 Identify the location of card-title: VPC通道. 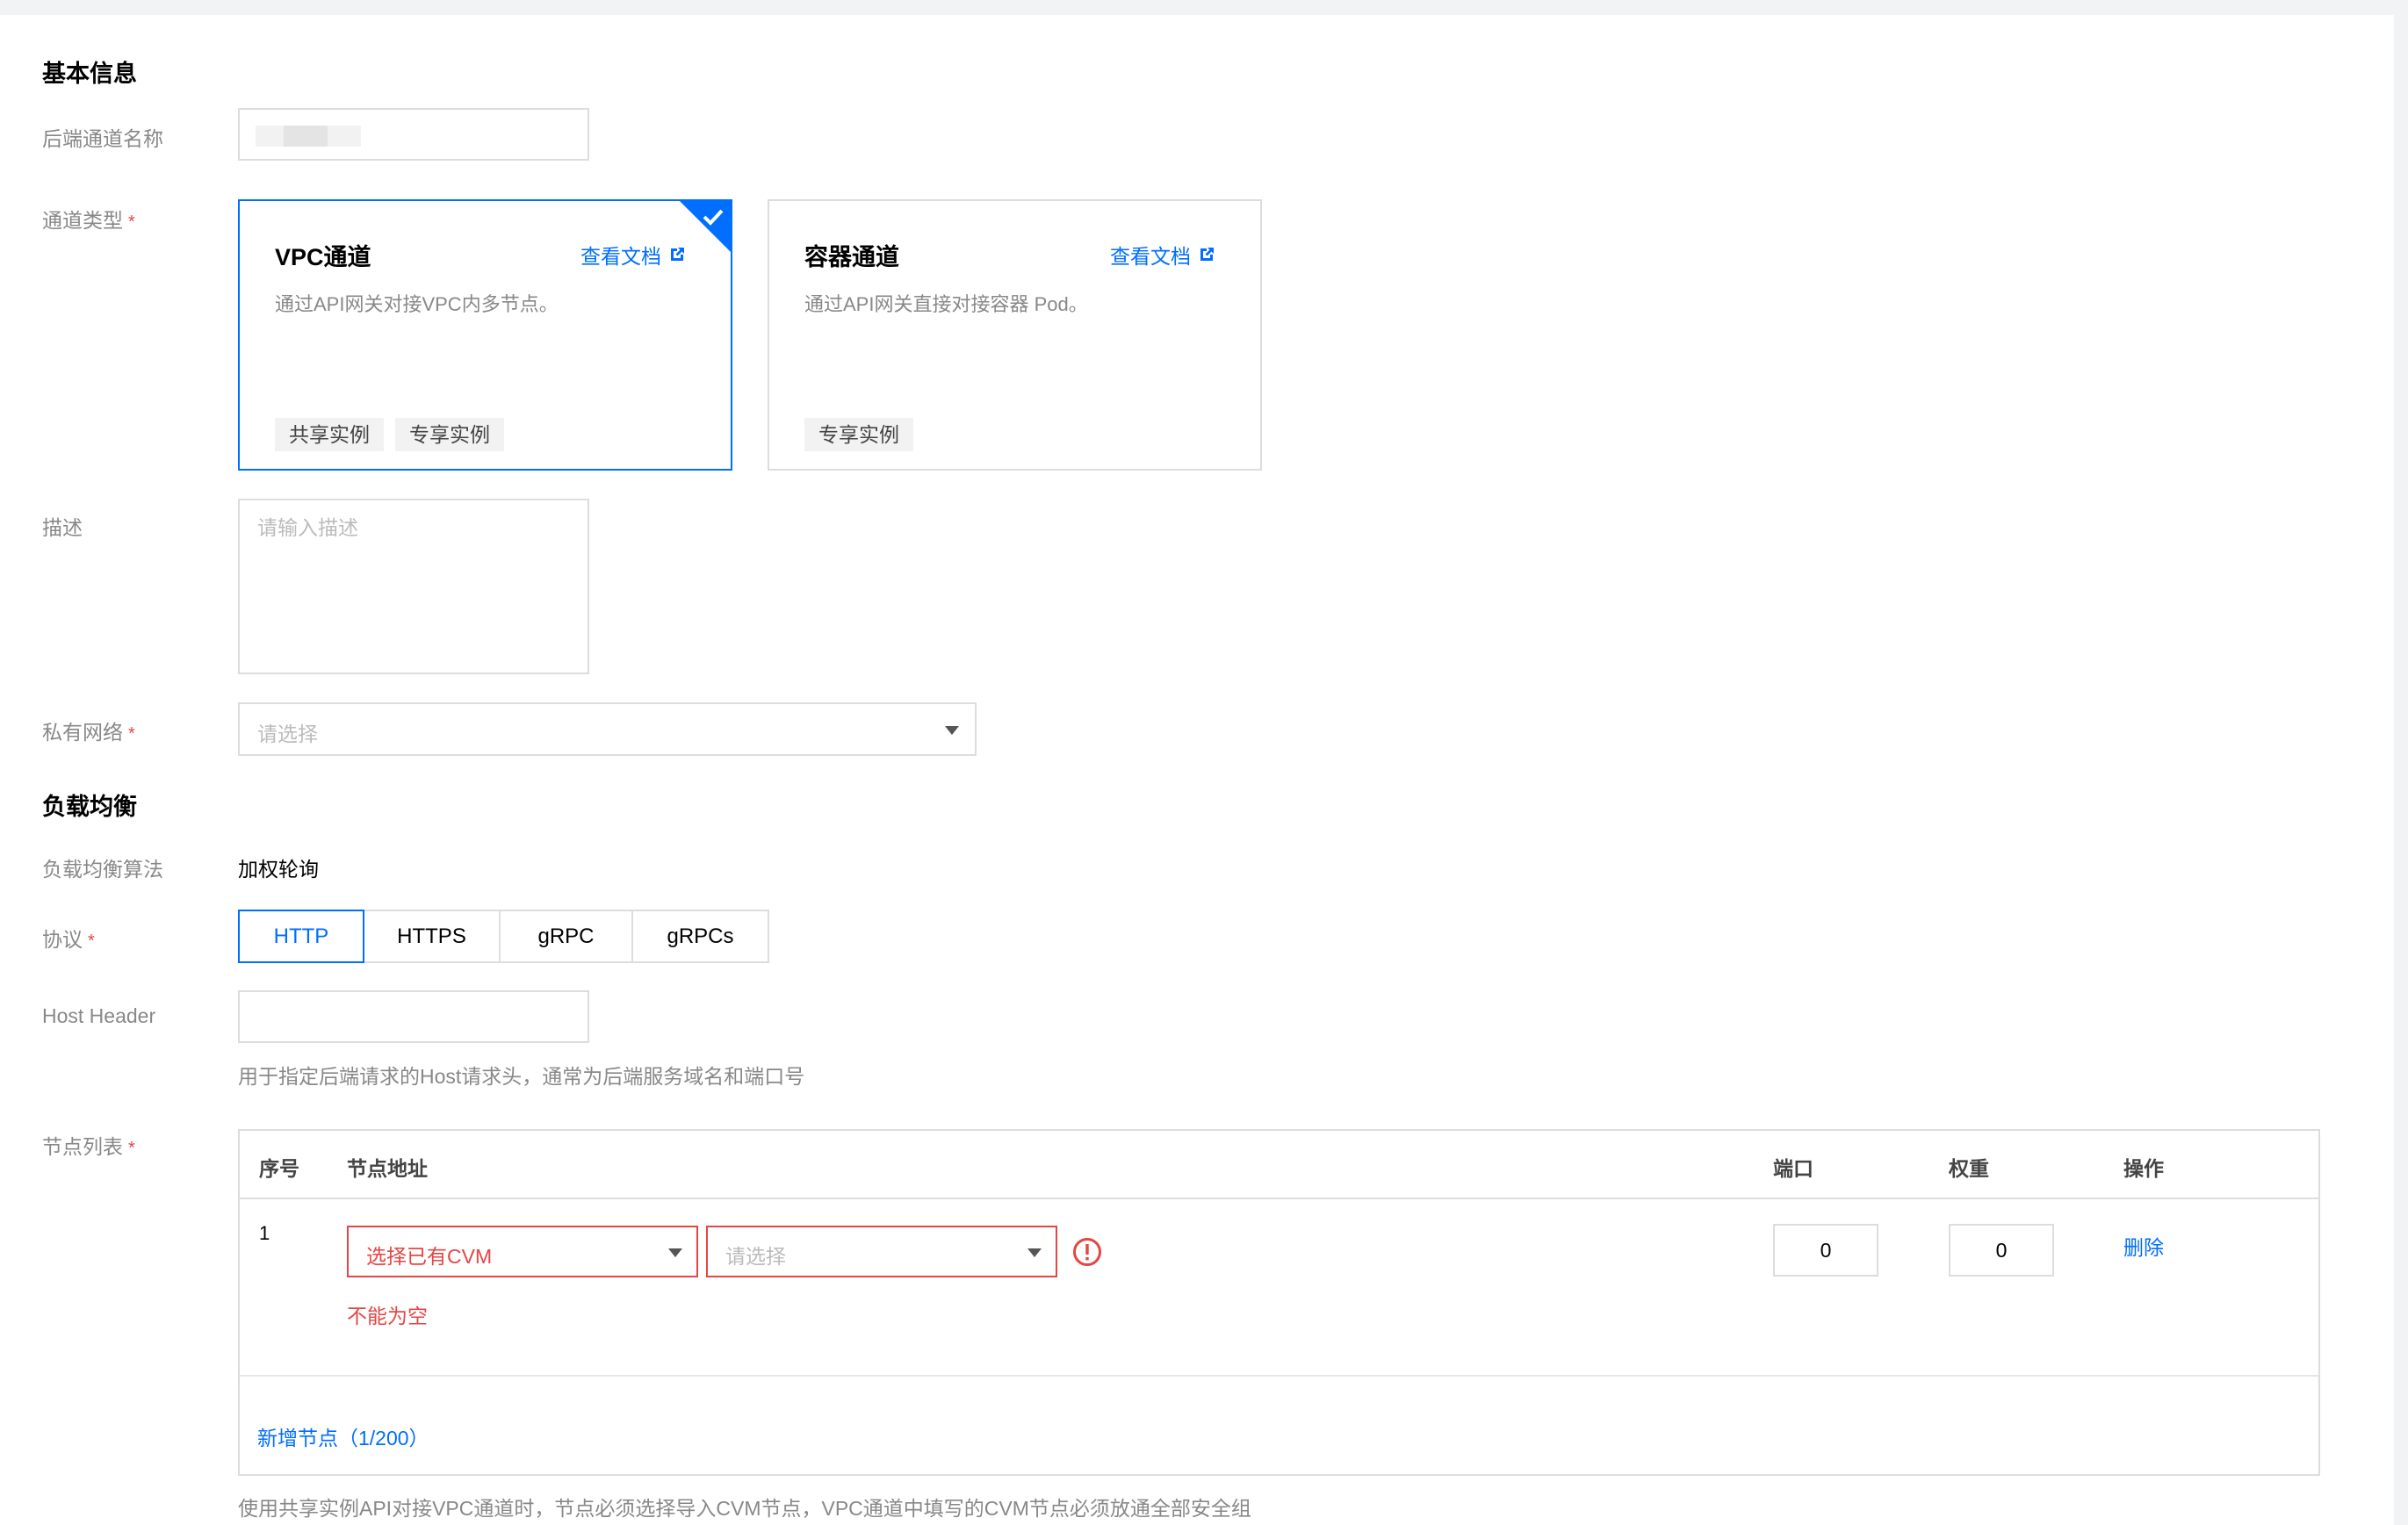
(323, 257).